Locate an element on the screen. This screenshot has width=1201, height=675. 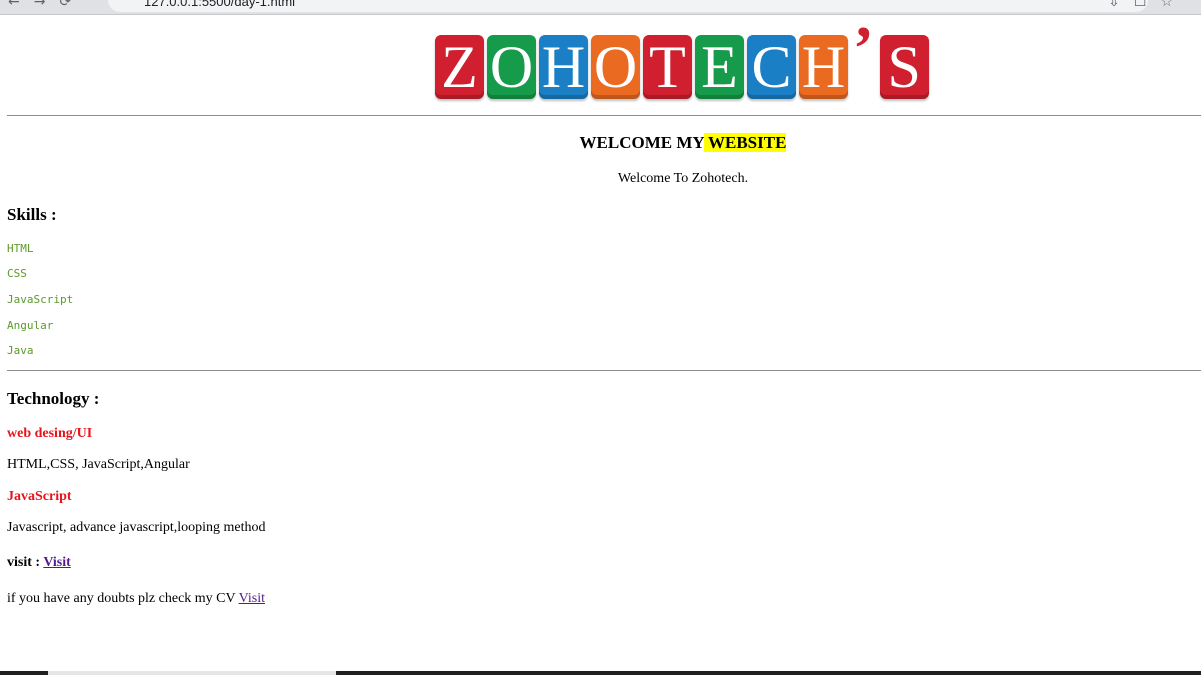
skill-item-angular: Angular is located at coordinates (30, 325).